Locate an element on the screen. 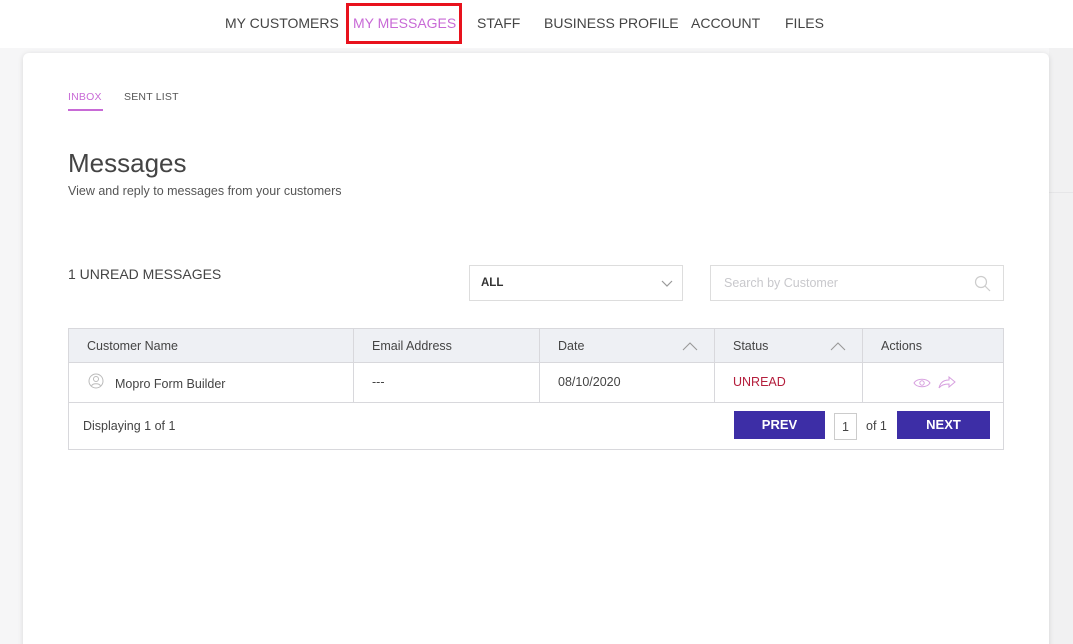  header-email: Email Address is located at coordinates (447, 345).